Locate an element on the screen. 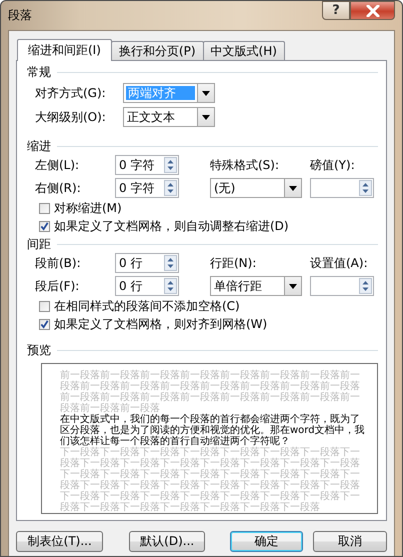 Image resolution: width=403 pixels, height=557 pixels. preview-text: 前一段落前一段落前一段落前一段落前一段落前一段落前一段落前一段落前一段落前一段落前一段落前一段落前一段落前一段落前一段落前一段落前一段落前一段落前一段落前一段落前一段落前一段落前一段落前一段落前一段落 is located at coordinates (210, 392).